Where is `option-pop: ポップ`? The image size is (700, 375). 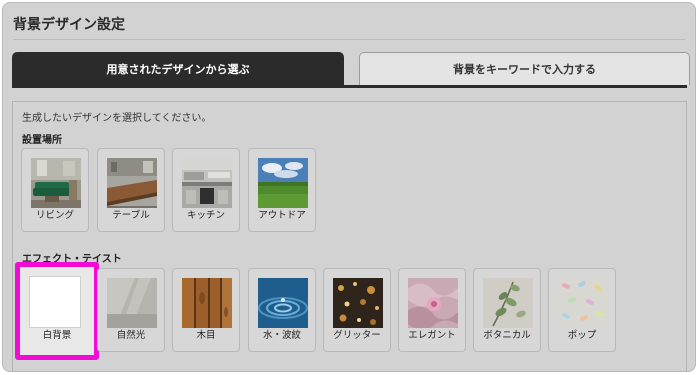
option-pop: ポップ is located at coordinates (582, 310).